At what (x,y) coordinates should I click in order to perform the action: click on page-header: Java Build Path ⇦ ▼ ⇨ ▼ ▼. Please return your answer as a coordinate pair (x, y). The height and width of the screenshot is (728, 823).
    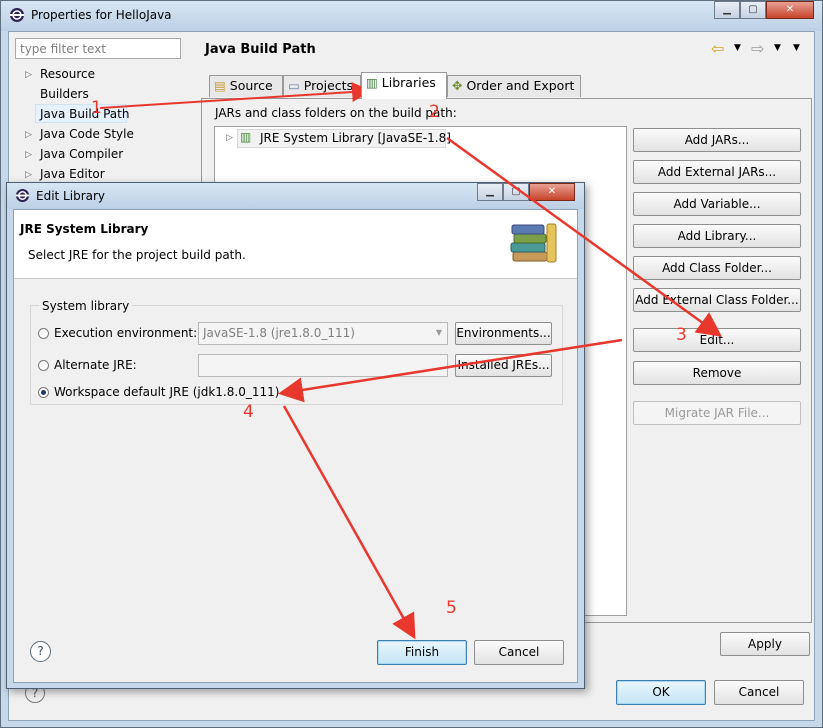
    Looking at the image, I should click on (503, 50).